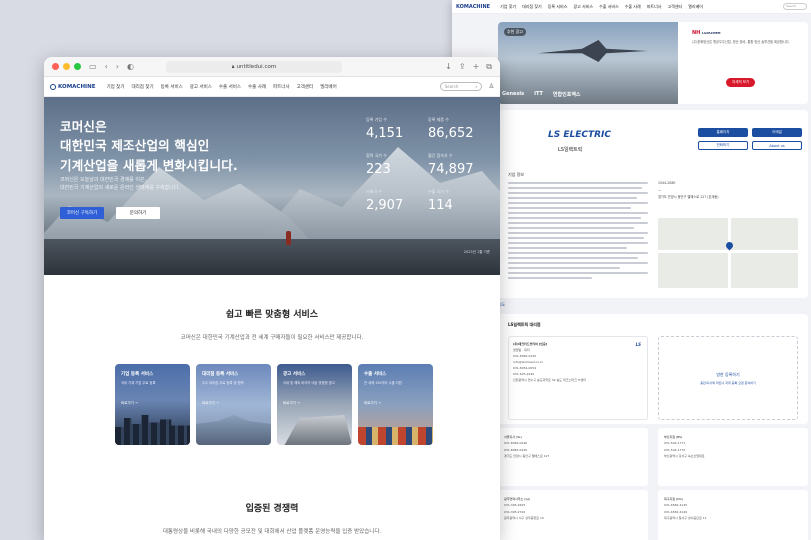 This screenshot has width=811, height=540. What do you see at coordinates (397, 165) in the screenshot?
I see `stat-item: 협력 국가 수 223` at bounding box center [397, 165].